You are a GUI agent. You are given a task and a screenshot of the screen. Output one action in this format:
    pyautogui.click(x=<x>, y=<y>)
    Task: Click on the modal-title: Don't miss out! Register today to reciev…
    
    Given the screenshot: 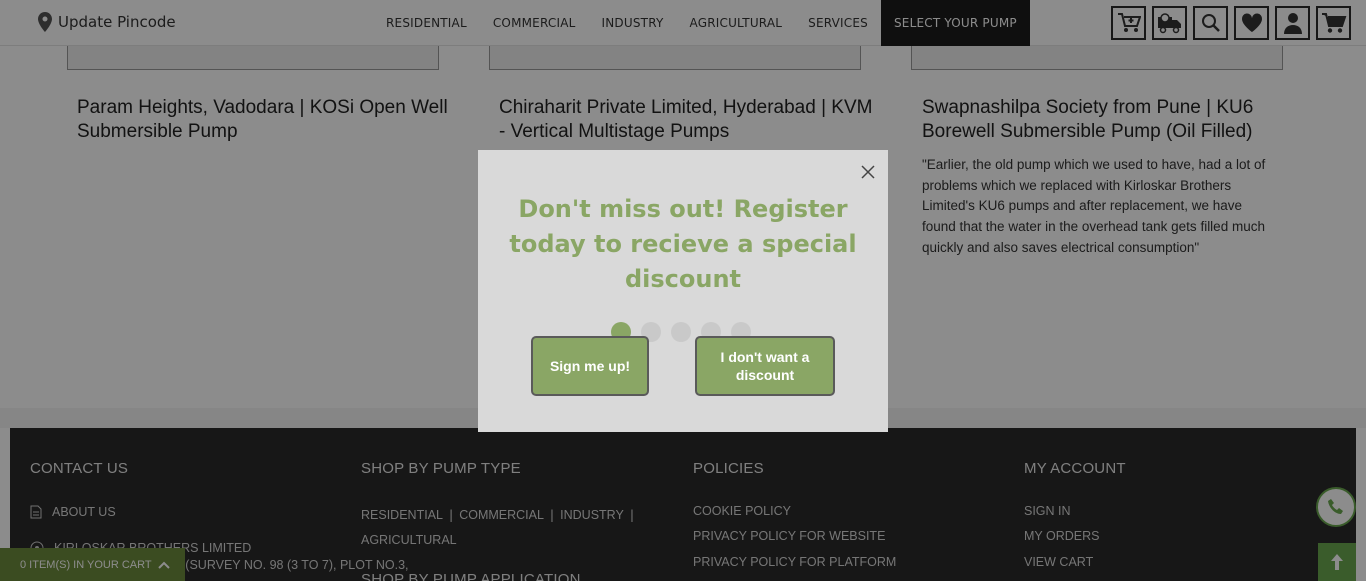 What is the action you would take?
    pyautogui.click(x=683, y=244)
    